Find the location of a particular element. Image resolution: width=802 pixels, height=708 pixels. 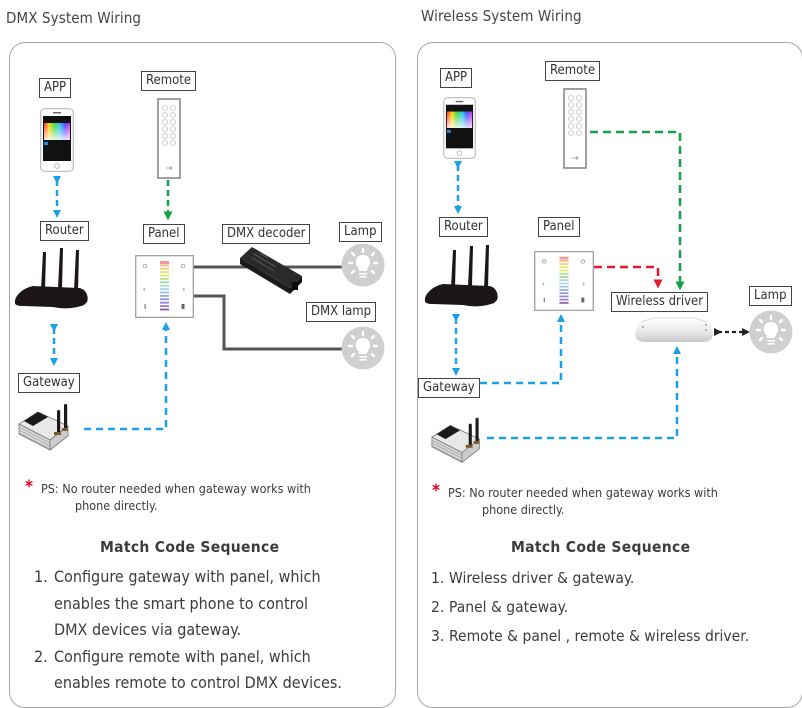

wl-panel-icon is located at coordinates (564, 281).